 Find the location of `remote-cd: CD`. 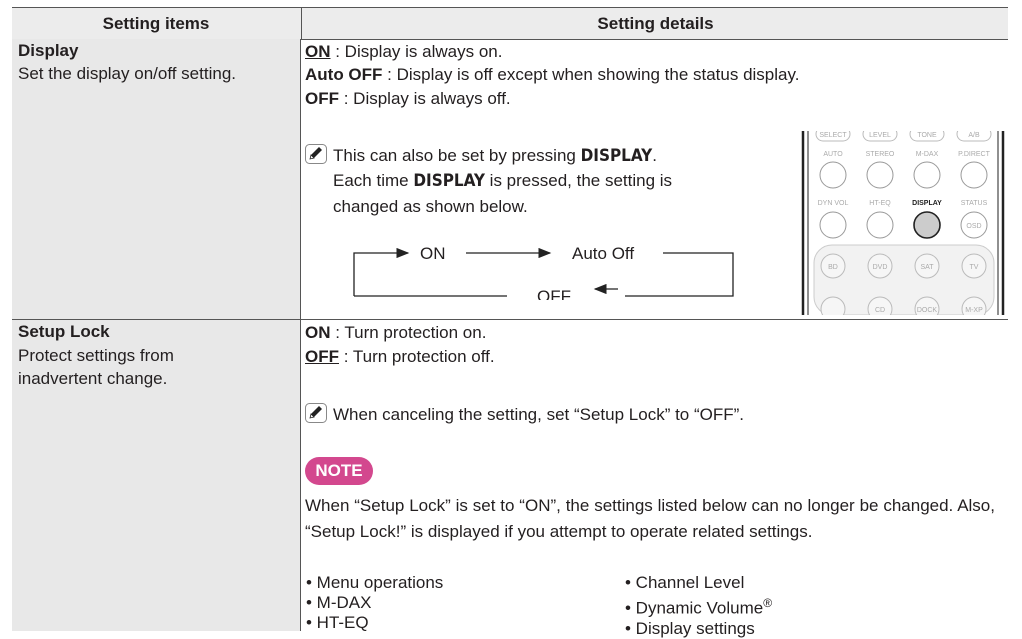

remote-cd: CD is located at coordinates (880, 310).